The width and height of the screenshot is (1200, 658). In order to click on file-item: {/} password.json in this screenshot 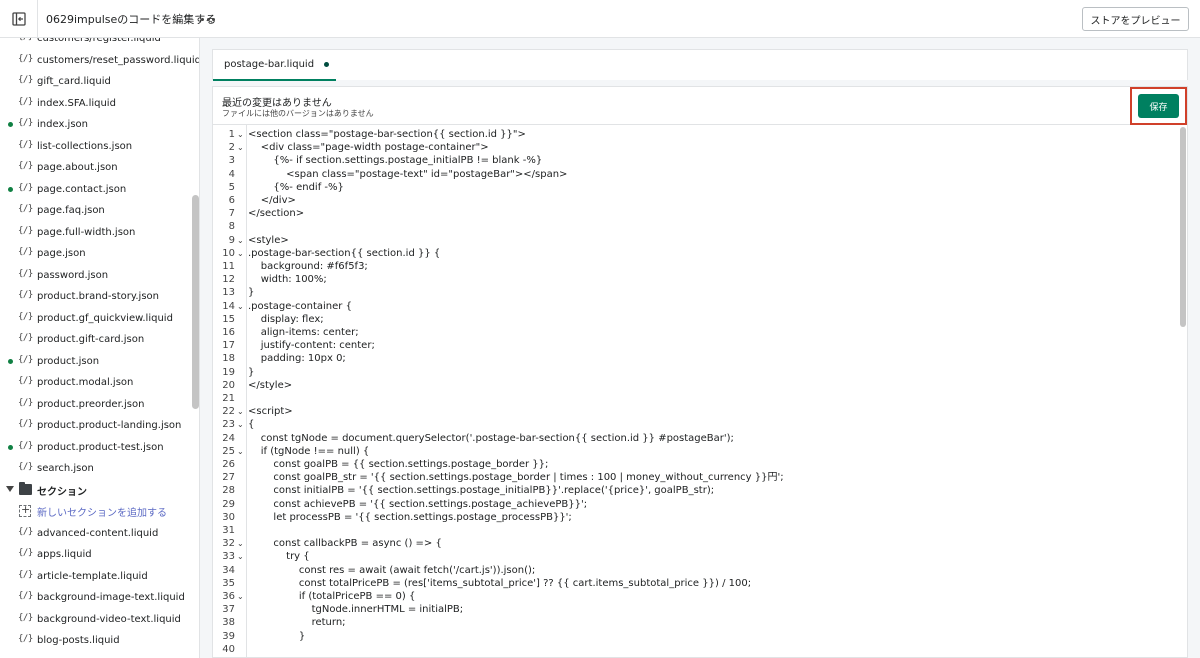, I will do `click(95, 276)`.